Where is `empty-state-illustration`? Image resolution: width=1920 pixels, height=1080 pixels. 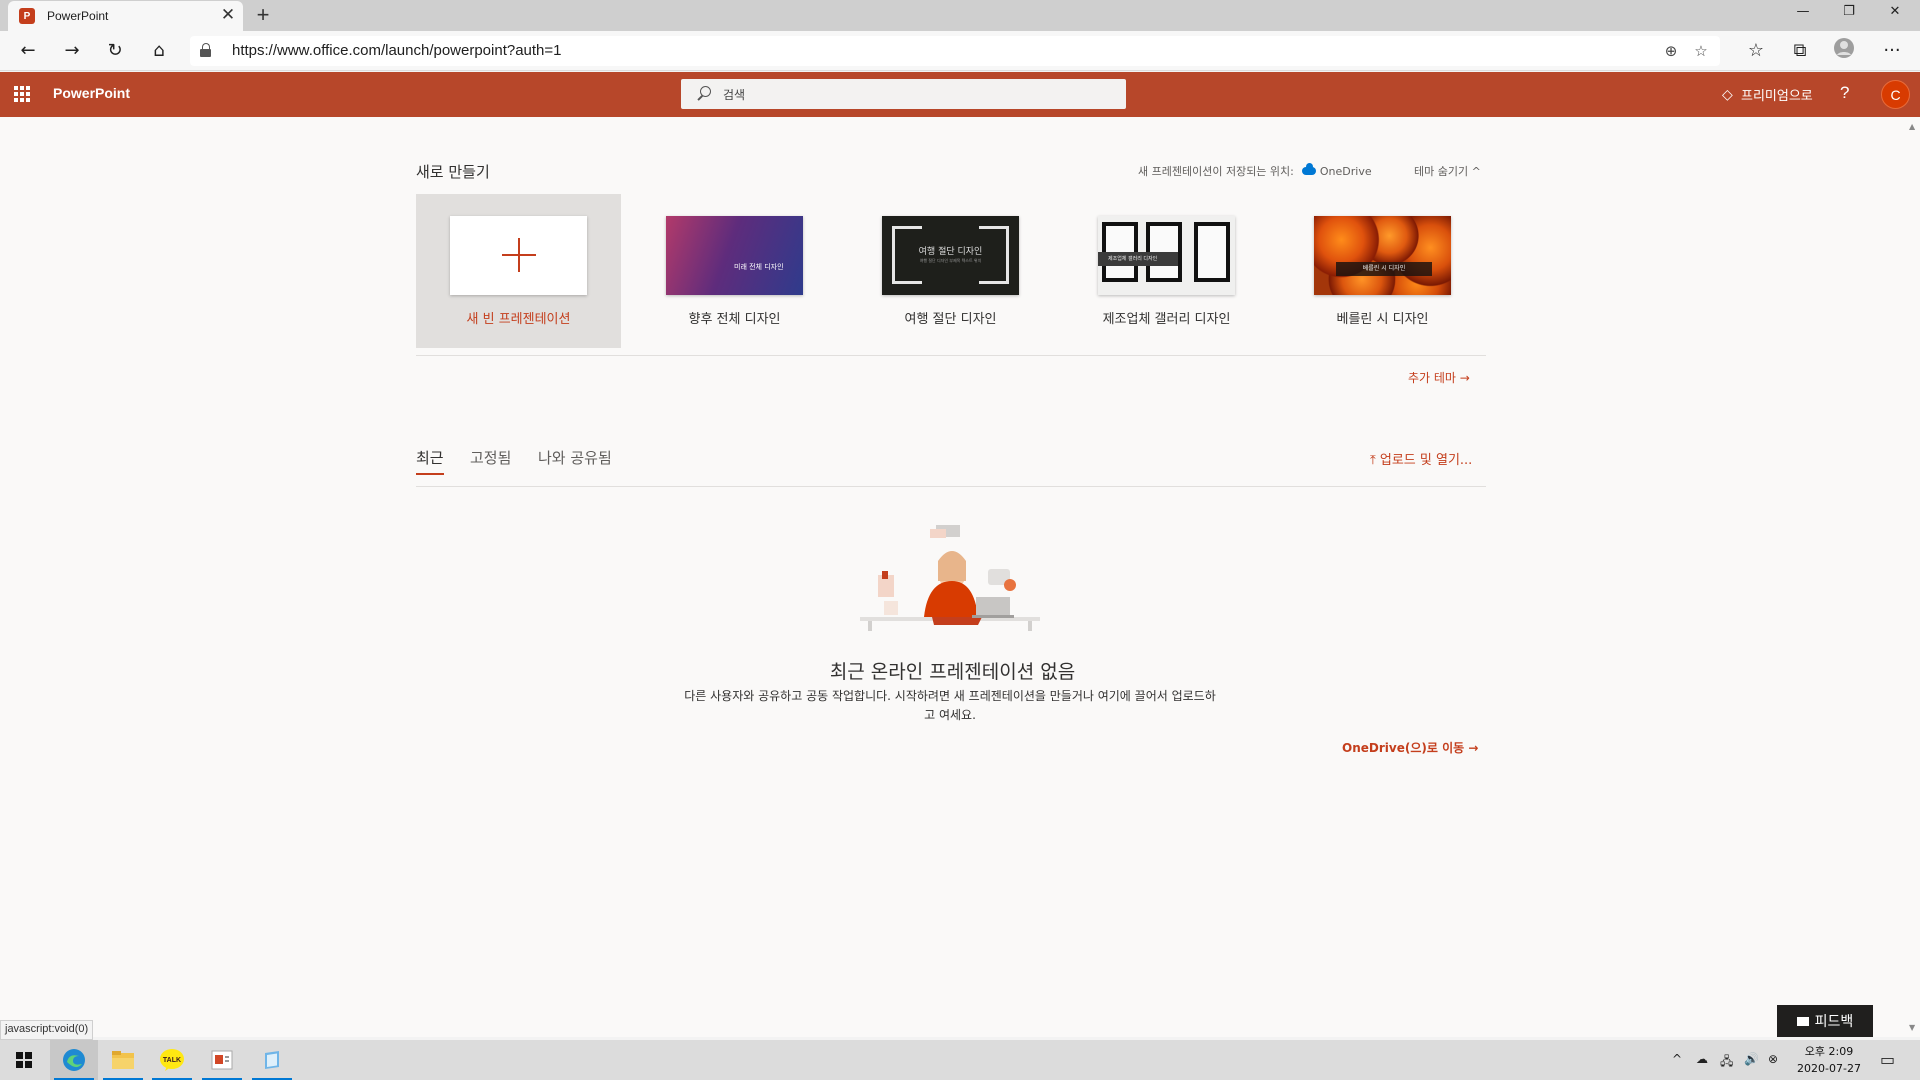 empty-state-illustration is located at coordinates (950, 578).